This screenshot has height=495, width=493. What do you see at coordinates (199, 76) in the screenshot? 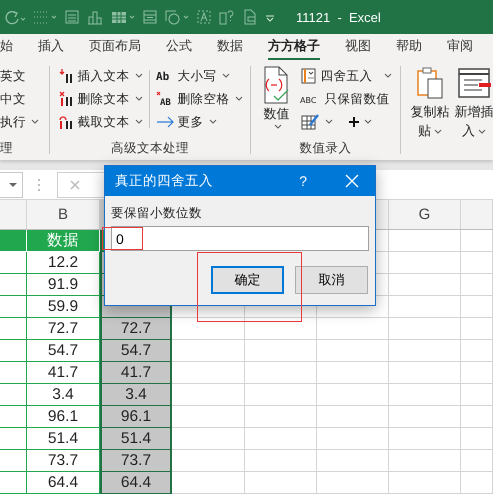
I see `ribbon-button: Ab 大小写` at bounding box center [199, 76].